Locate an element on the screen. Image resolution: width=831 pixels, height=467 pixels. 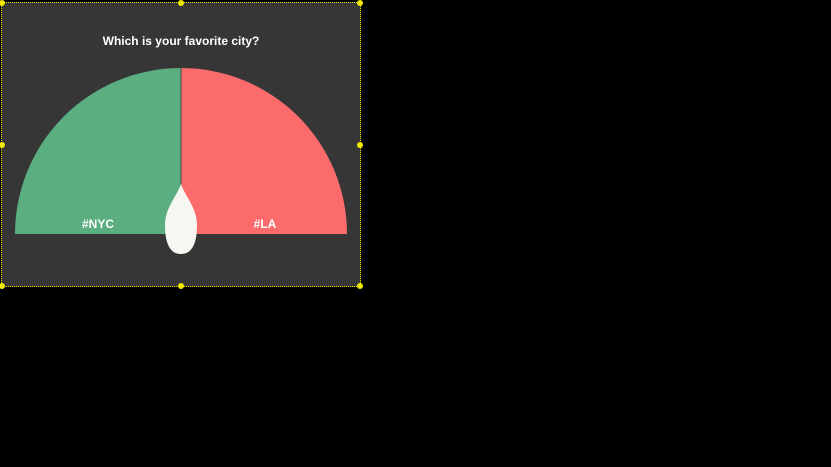
option-label-la: #LA is located at coordinates (265, 224).